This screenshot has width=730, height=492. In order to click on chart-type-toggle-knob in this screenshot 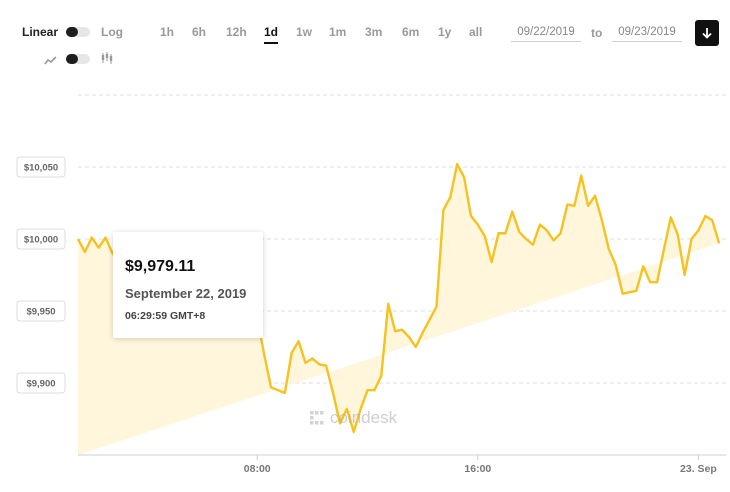, I will do `click(72, 59)`.